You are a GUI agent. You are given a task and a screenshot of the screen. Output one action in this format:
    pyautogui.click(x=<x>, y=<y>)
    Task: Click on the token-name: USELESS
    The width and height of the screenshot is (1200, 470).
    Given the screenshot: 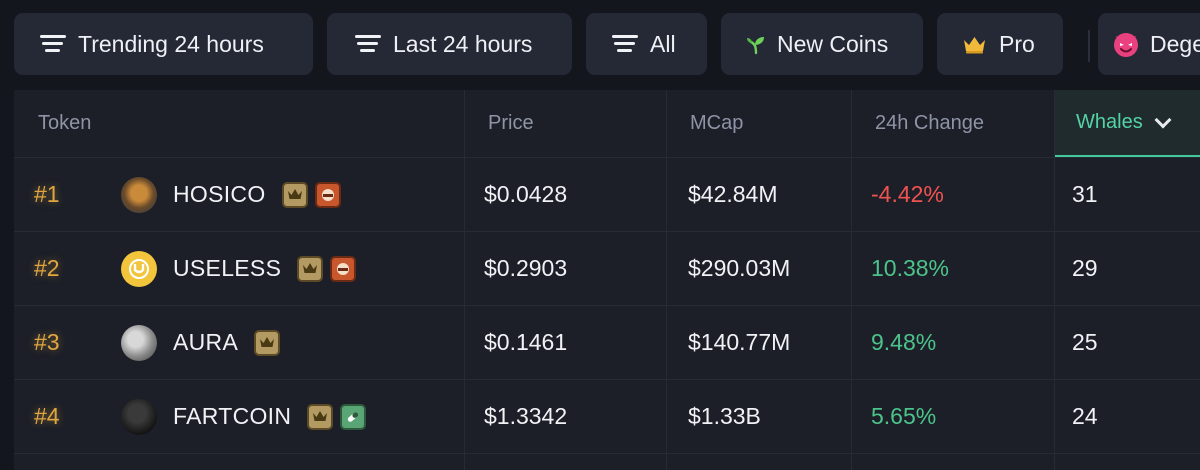 What is the action you would take?
    pyautogui.click(x=227, y=268)
    